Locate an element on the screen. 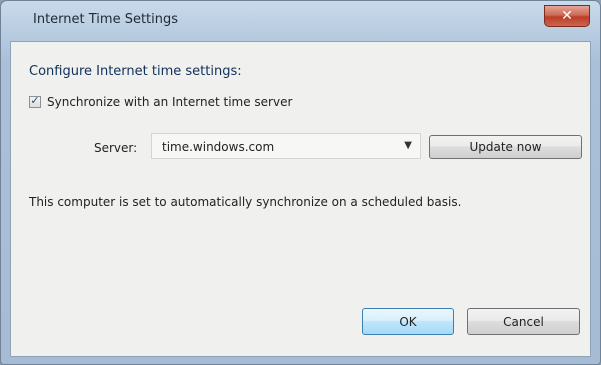 Image resolution: width=601 pixels, height=365 pixels. title-bar: Internet Time Settings ✕ is located at coordinates (300, 21).